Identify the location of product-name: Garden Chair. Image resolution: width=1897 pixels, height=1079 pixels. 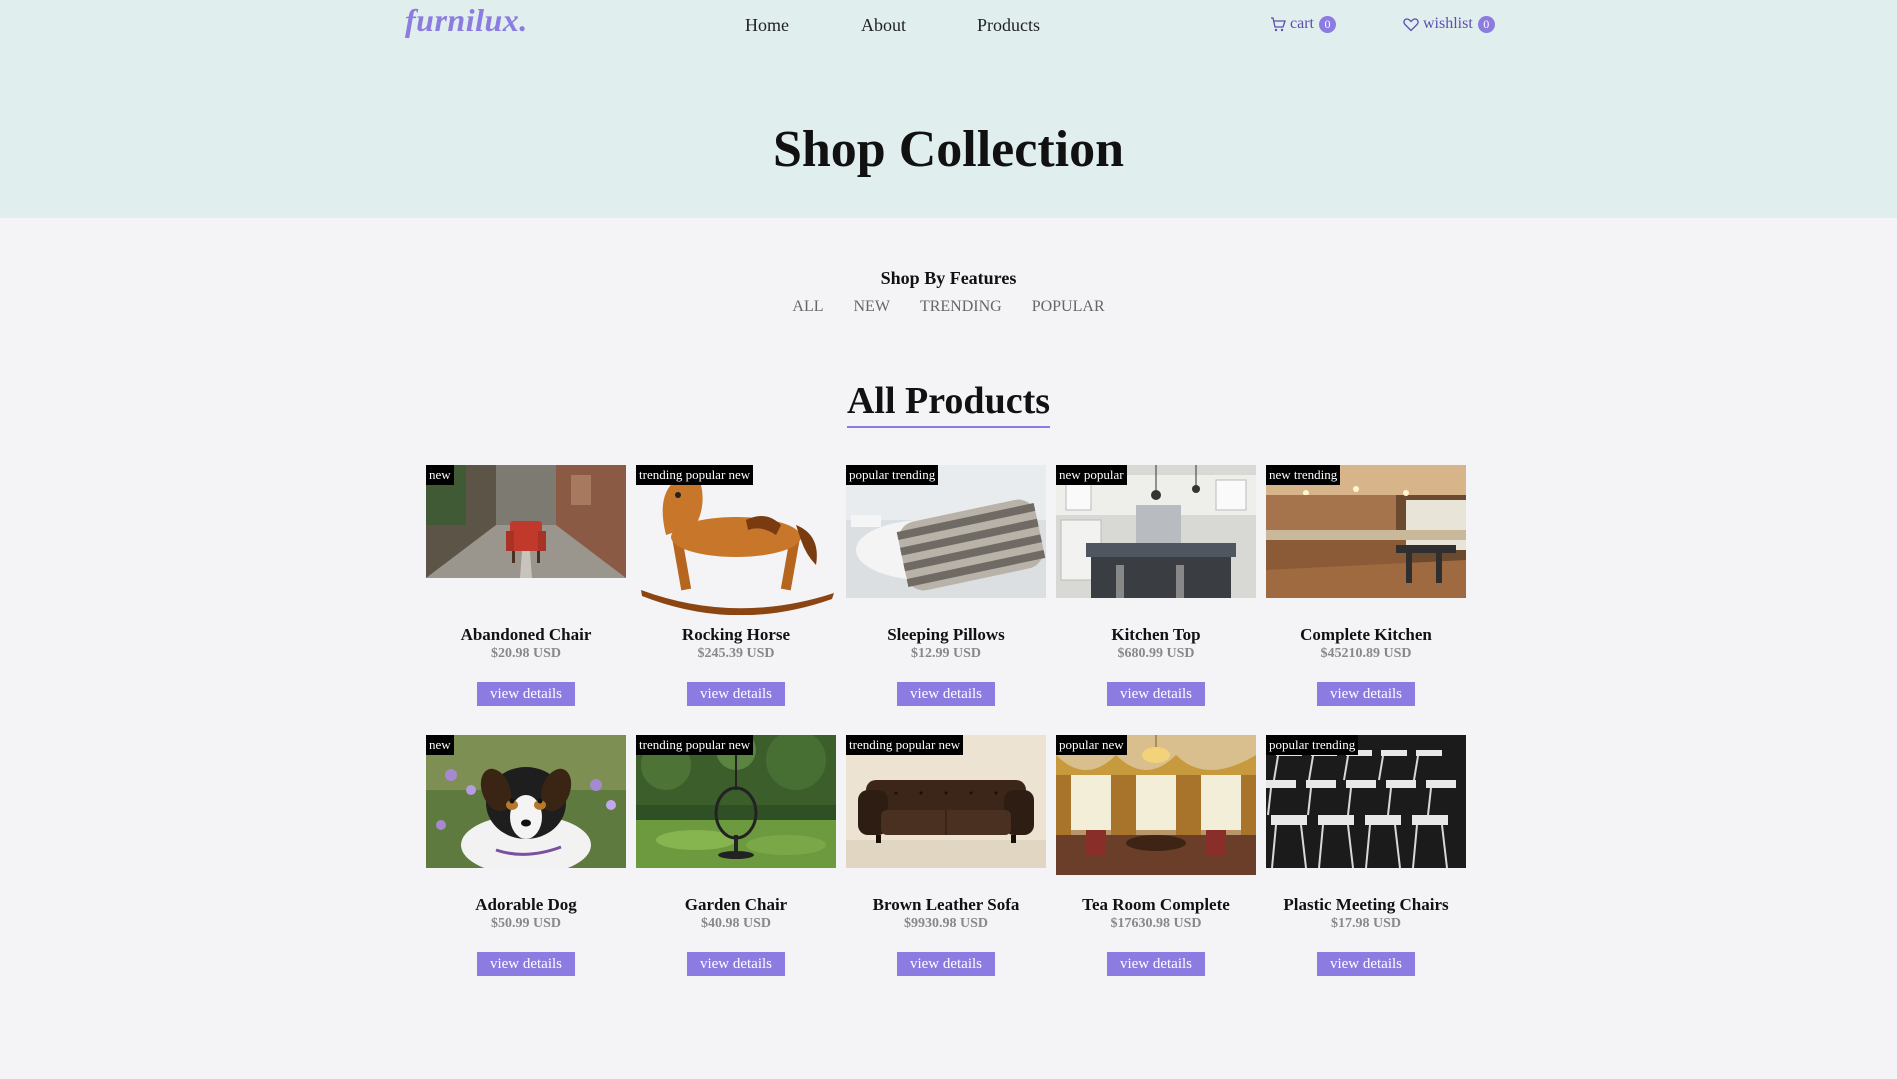
(736, 904).